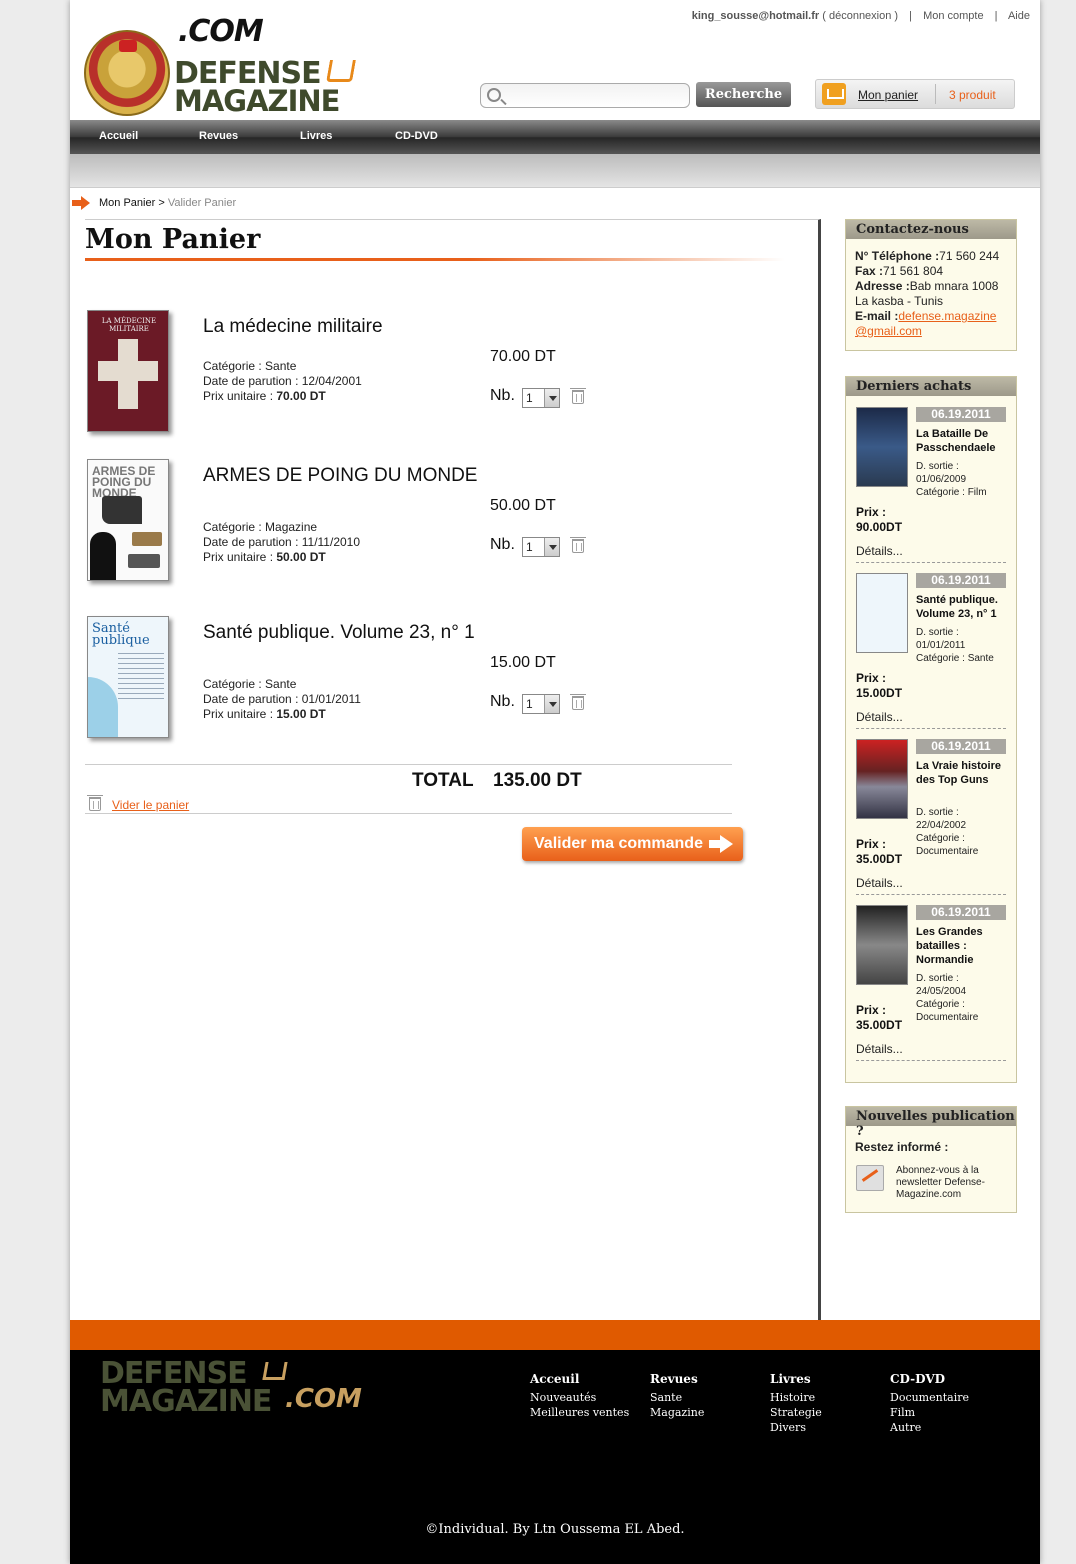 The height and width of the screenshot is (1564, 1076). Describe the element at coordinates (755, 16) in the screenshot. I see `user-email: king_sousse@hotmail.fr` at that location.